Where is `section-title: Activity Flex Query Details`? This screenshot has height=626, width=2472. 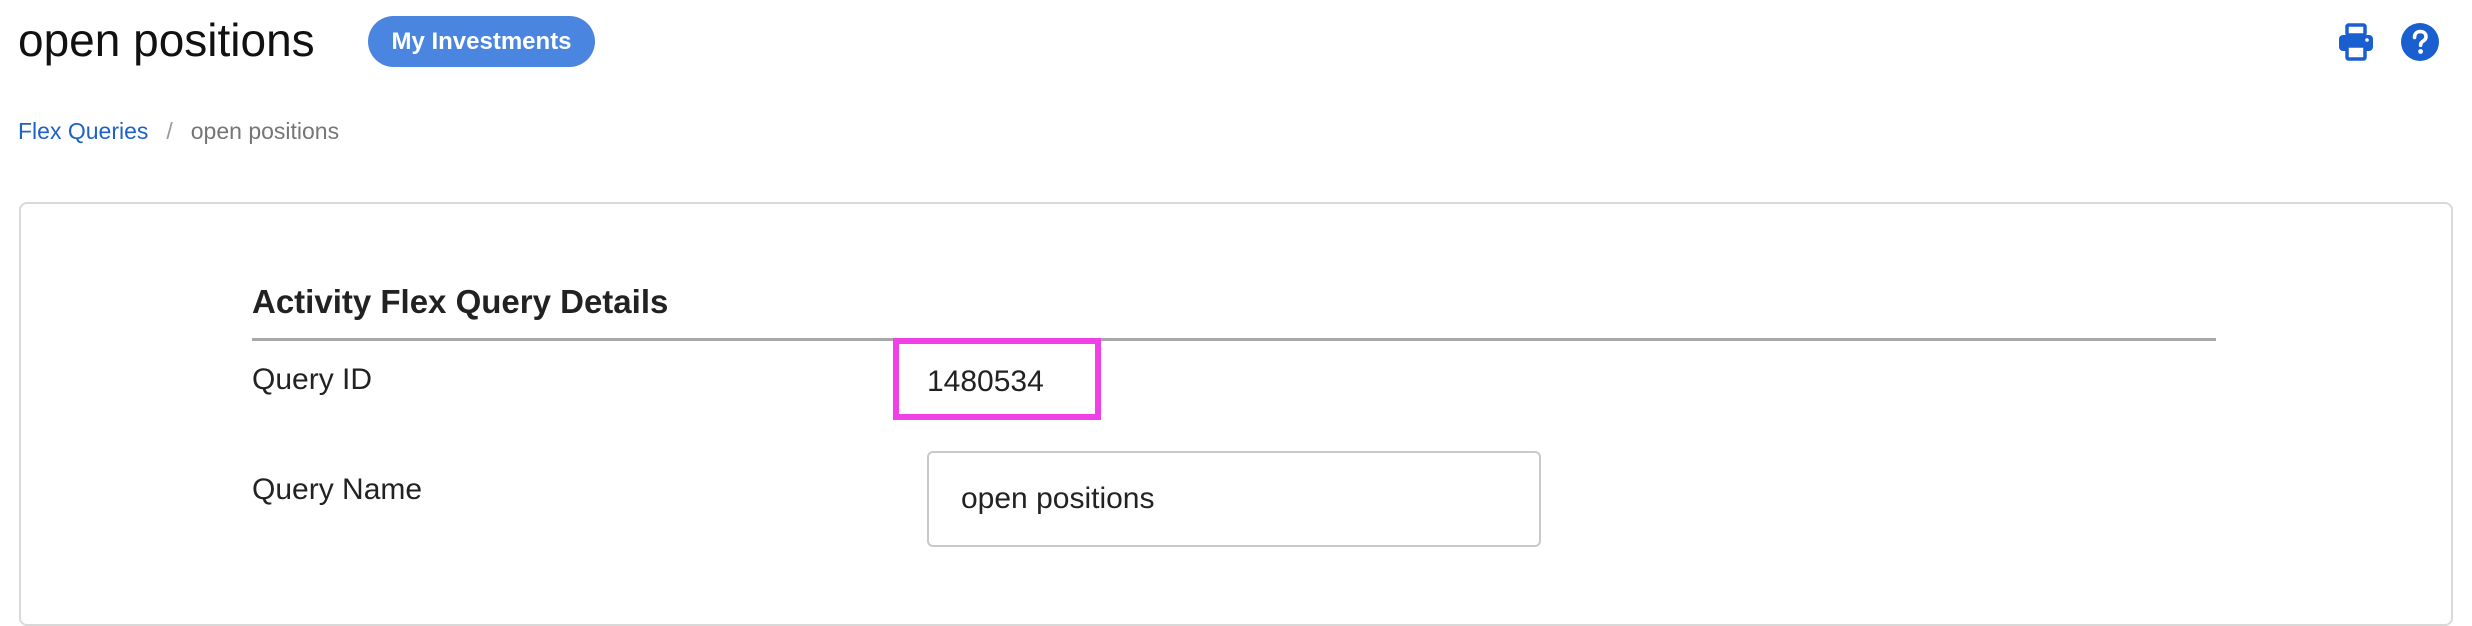 section-title: Activity Flex Query Details is located at coordinates (460, 301).